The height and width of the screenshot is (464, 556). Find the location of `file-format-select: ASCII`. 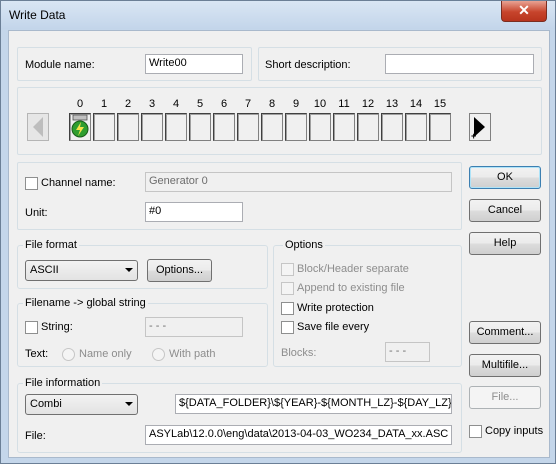

file-format-select: ASCII is located at coordinates (81, 270).